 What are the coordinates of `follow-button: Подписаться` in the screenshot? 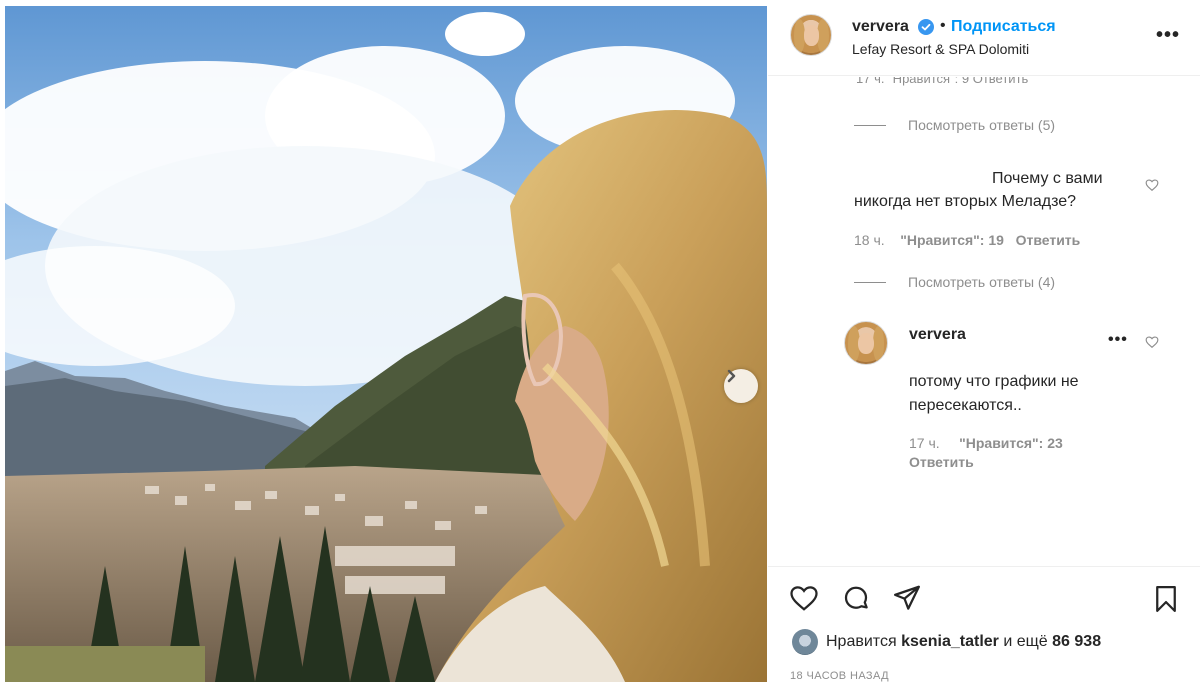 It's located at (1003, 27).